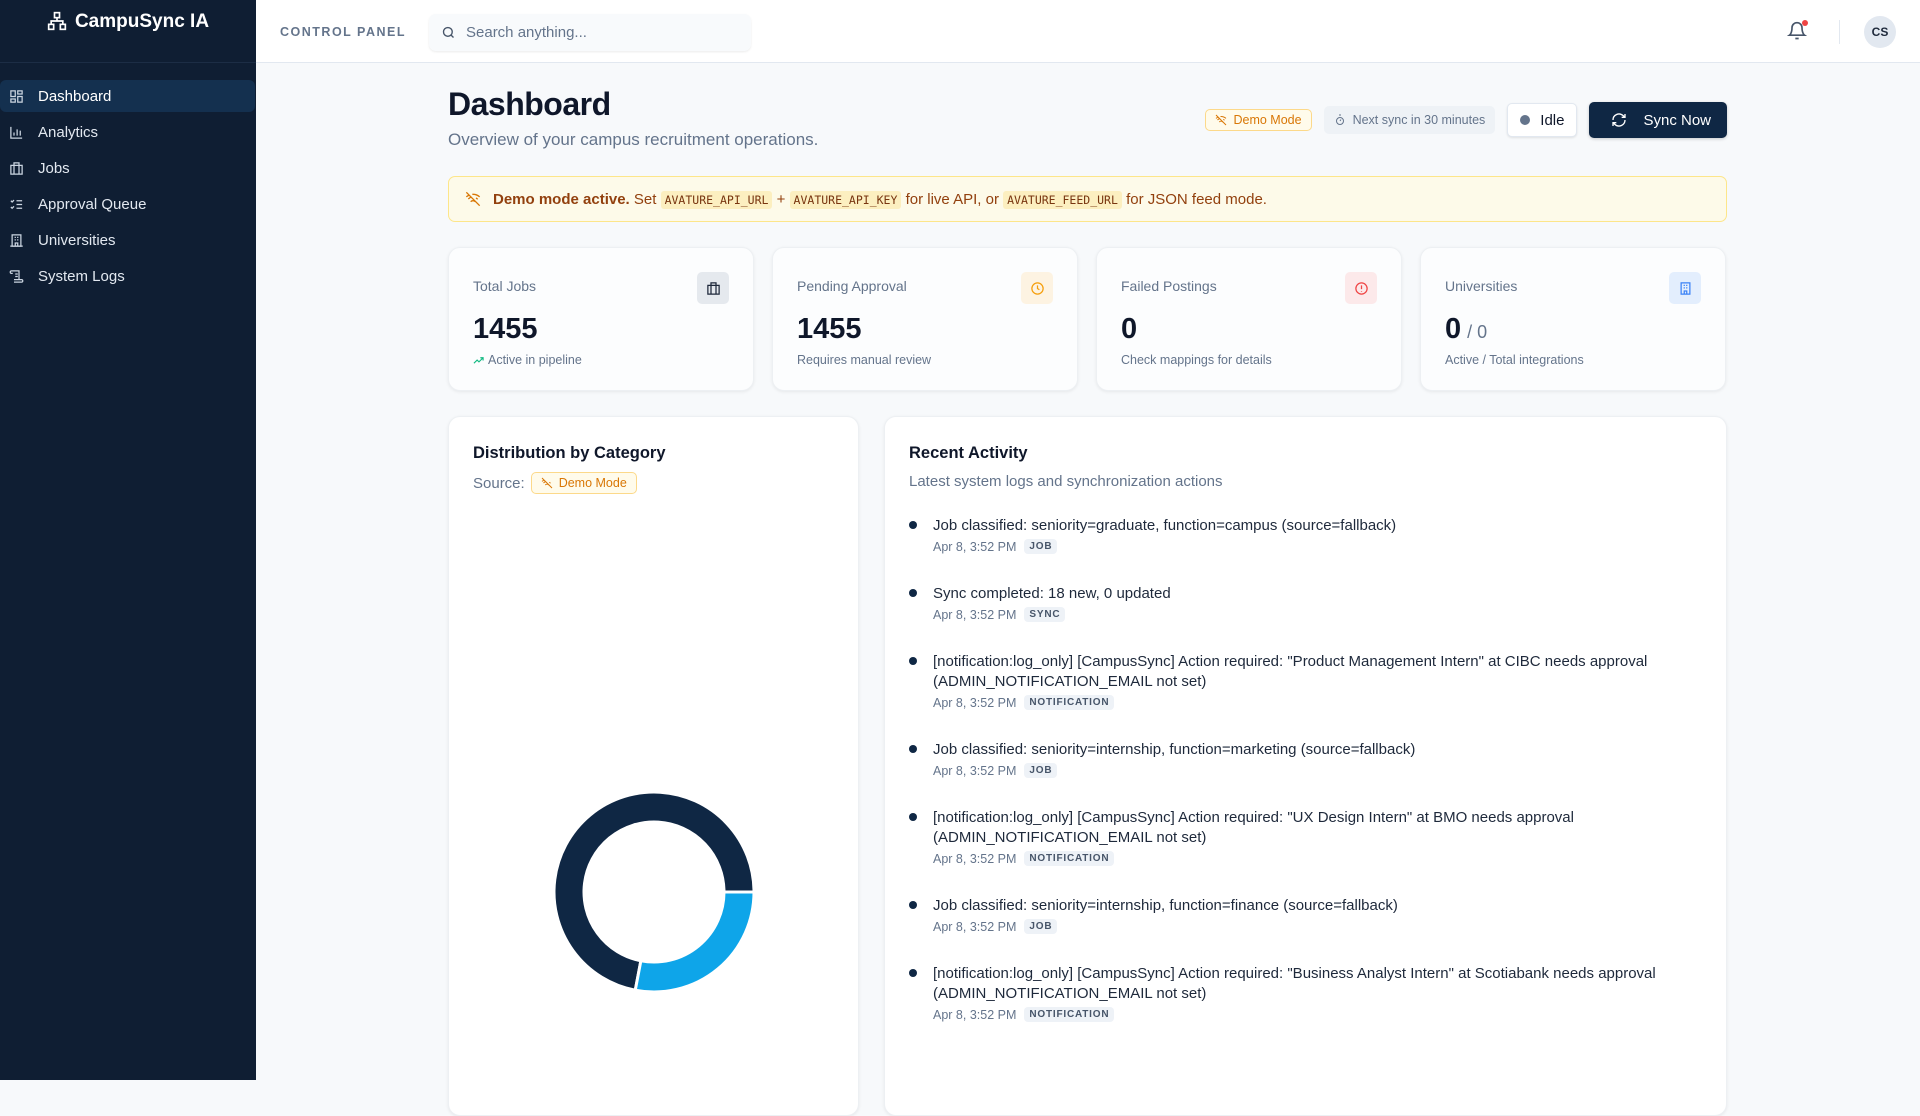  I want to click on stat-subtext: Active in pipeline, so click(527, 360).